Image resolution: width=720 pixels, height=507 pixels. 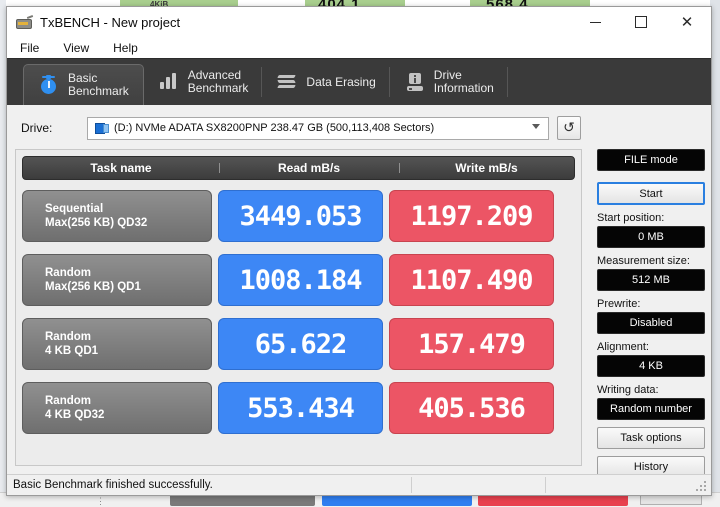 I want to click on writing-data-value: Random number, so click(x=651, y=409).